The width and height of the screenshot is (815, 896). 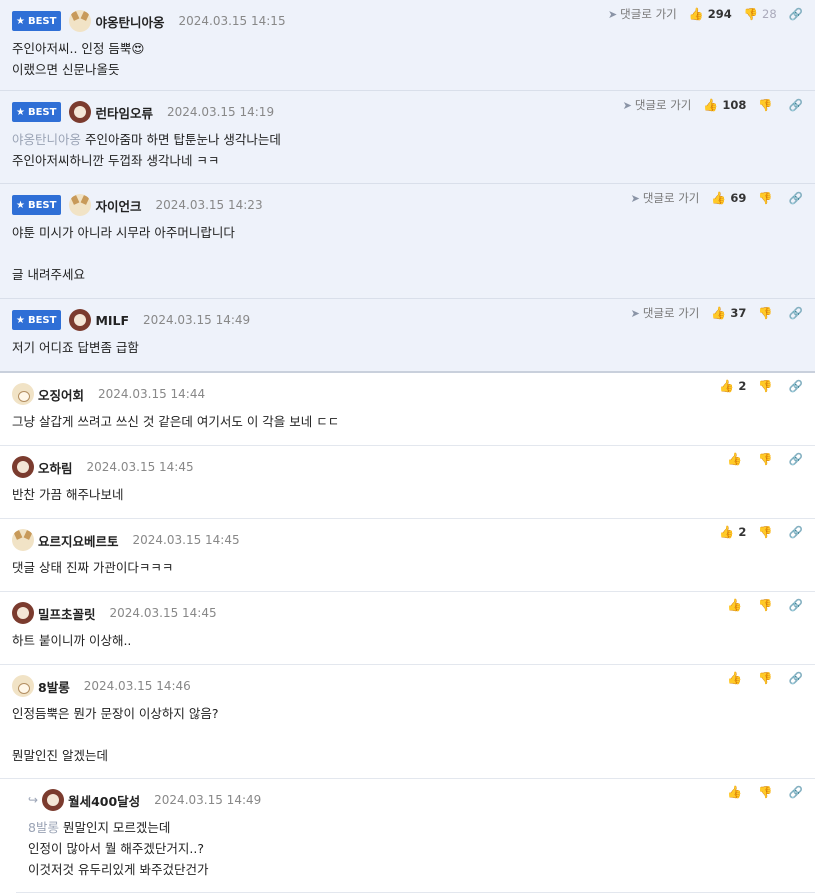 I want to click on mention: 야옹탄니아옹, so click(x=46, y=139).